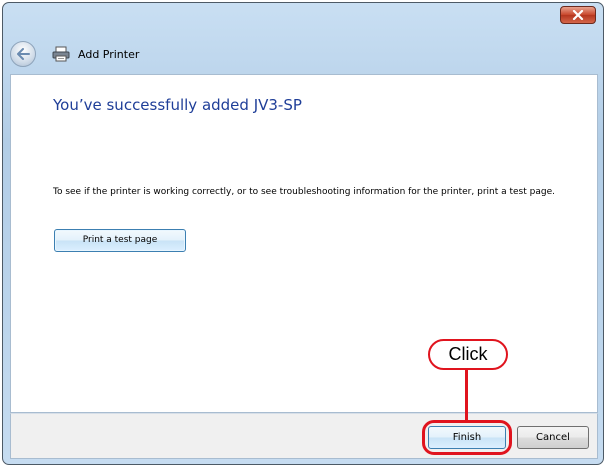  Describe the element at coordinates (467, 437) in the screenshot. I see `finish-highlight-ring` at that location.